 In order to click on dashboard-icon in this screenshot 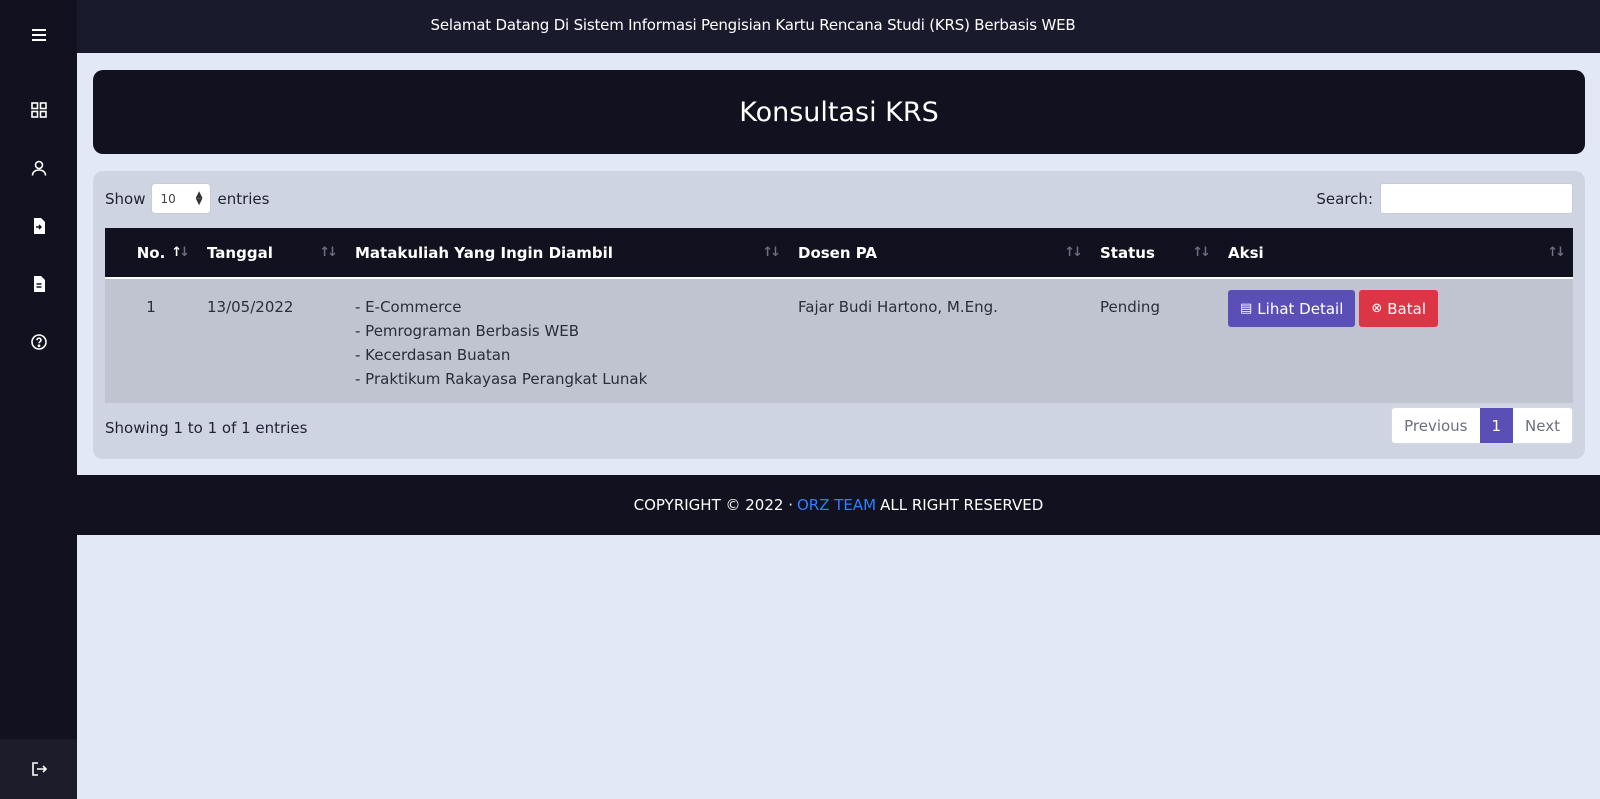, I will do `click(38, 110)`.